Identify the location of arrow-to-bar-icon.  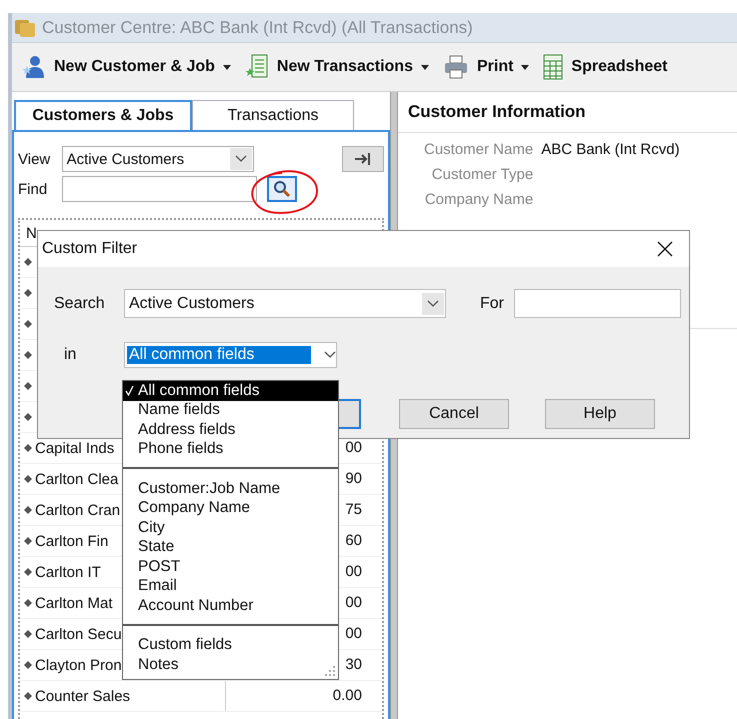
(363, 159).